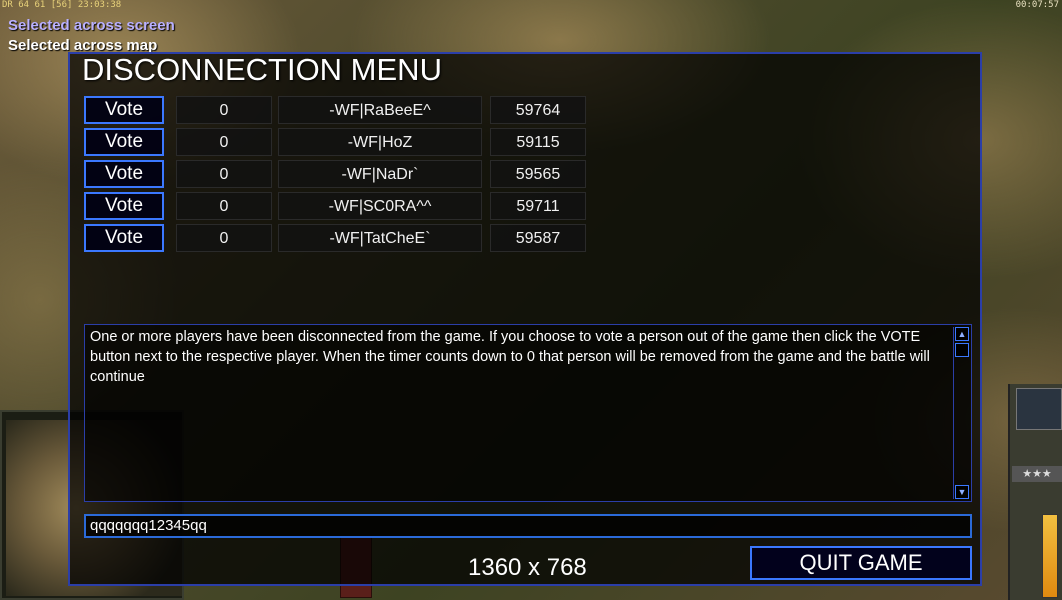 Image resolution: width=1062 pixels, height=600 pixels. What do you see at coordinates (528, 526) in the screenshot?
I see `chat-input: qqqqqqq12345qq` at bounding box center [528, 526].